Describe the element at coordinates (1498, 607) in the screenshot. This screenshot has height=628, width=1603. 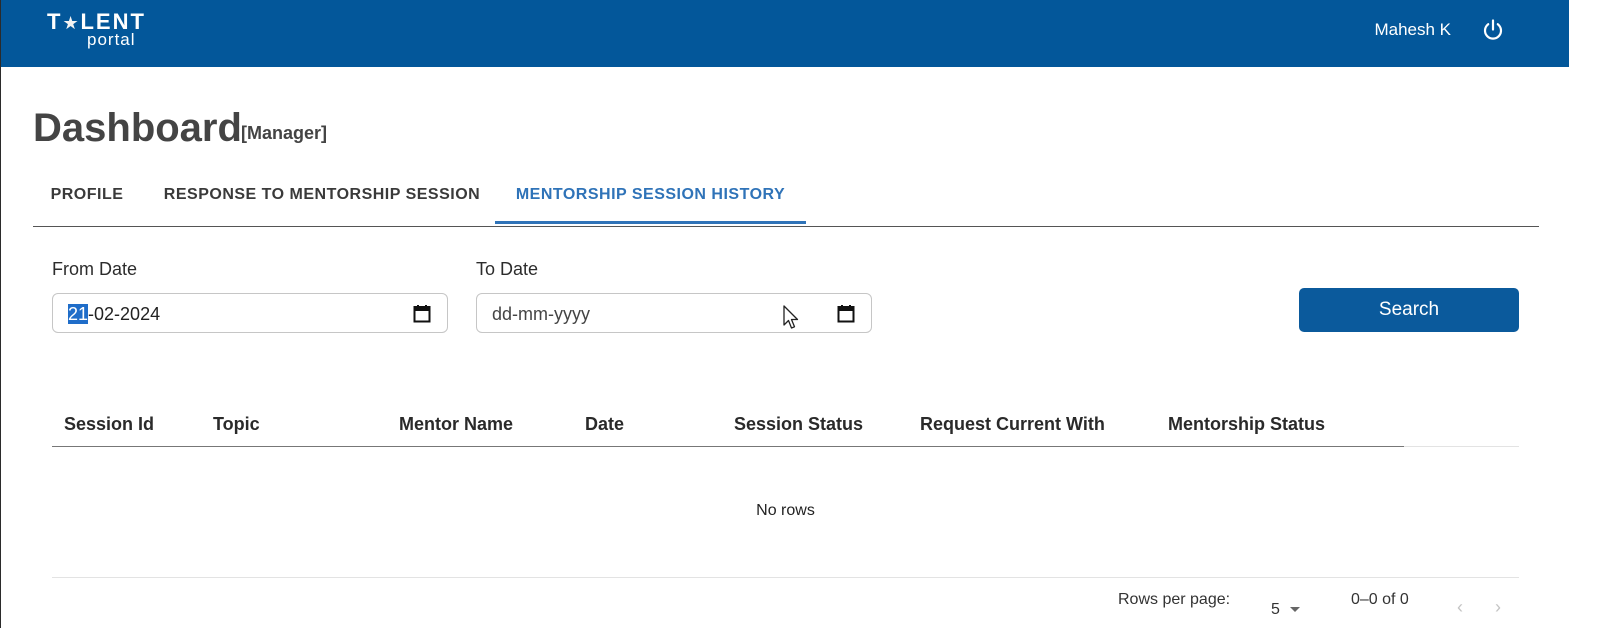
I see `next-page-button: ›` at that location.